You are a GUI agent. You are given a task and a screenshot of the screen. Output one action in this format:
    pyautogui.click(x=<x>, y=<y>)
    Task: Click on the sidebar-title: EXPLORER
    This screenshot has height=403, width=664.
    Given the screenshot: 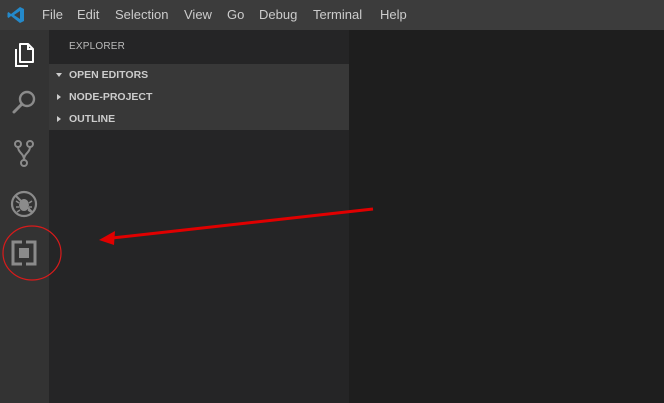 What is the action you would take?
    pyautogui.click(x=97, y=46)
    